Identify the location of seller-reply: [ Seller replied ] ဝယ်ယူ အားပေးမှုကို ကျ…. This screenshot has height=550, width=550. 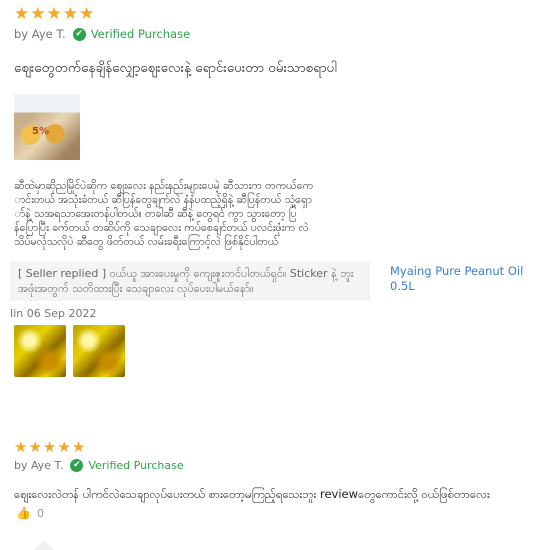
(190, 281).